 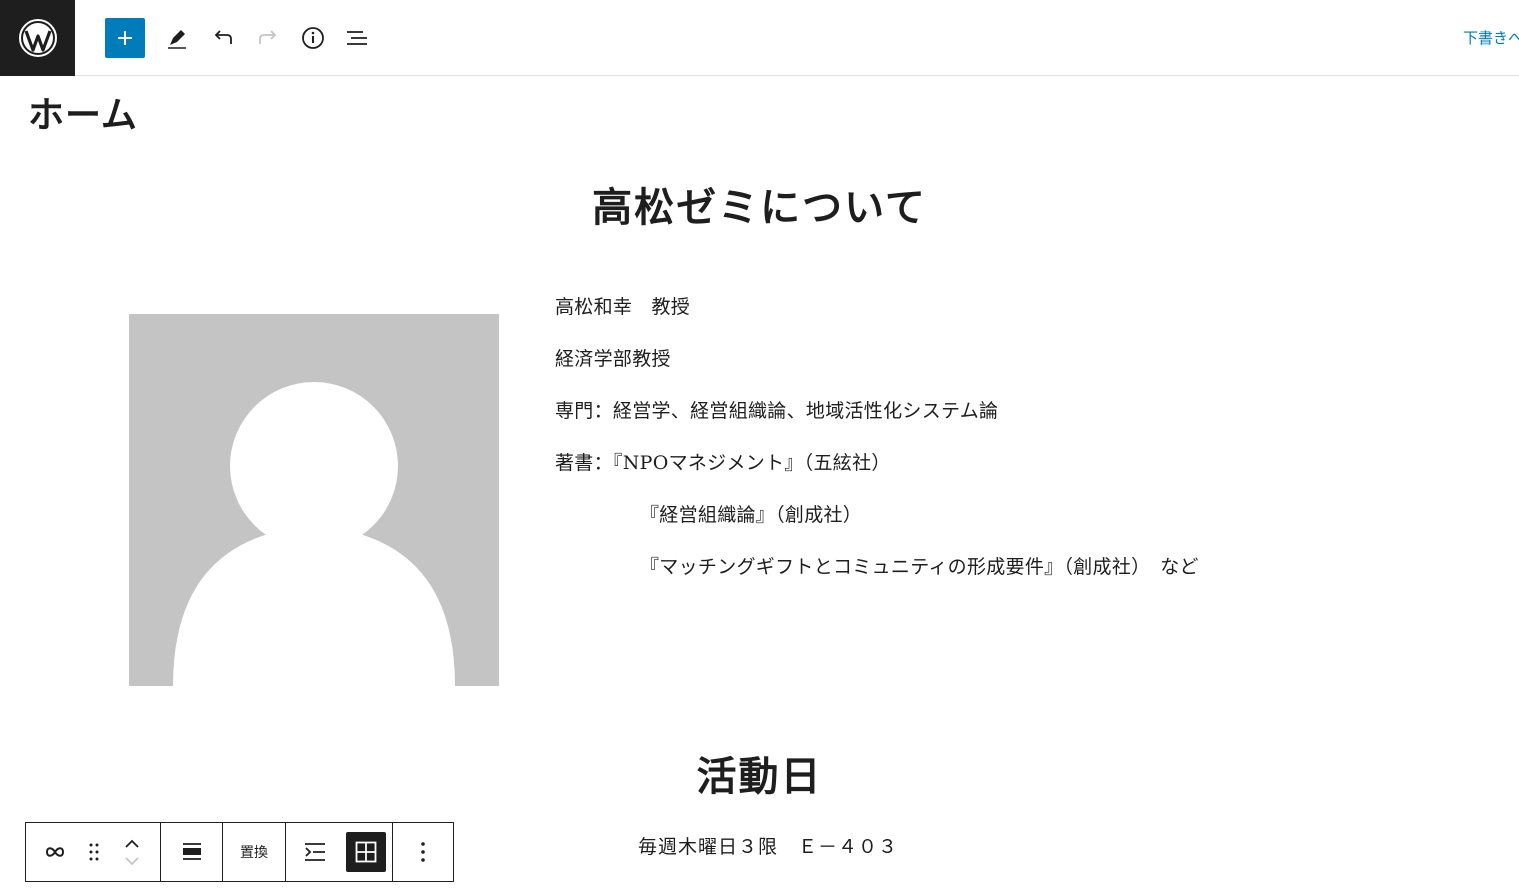 I want to click on block-toolbar: 置換, so click(x=239, y=852).